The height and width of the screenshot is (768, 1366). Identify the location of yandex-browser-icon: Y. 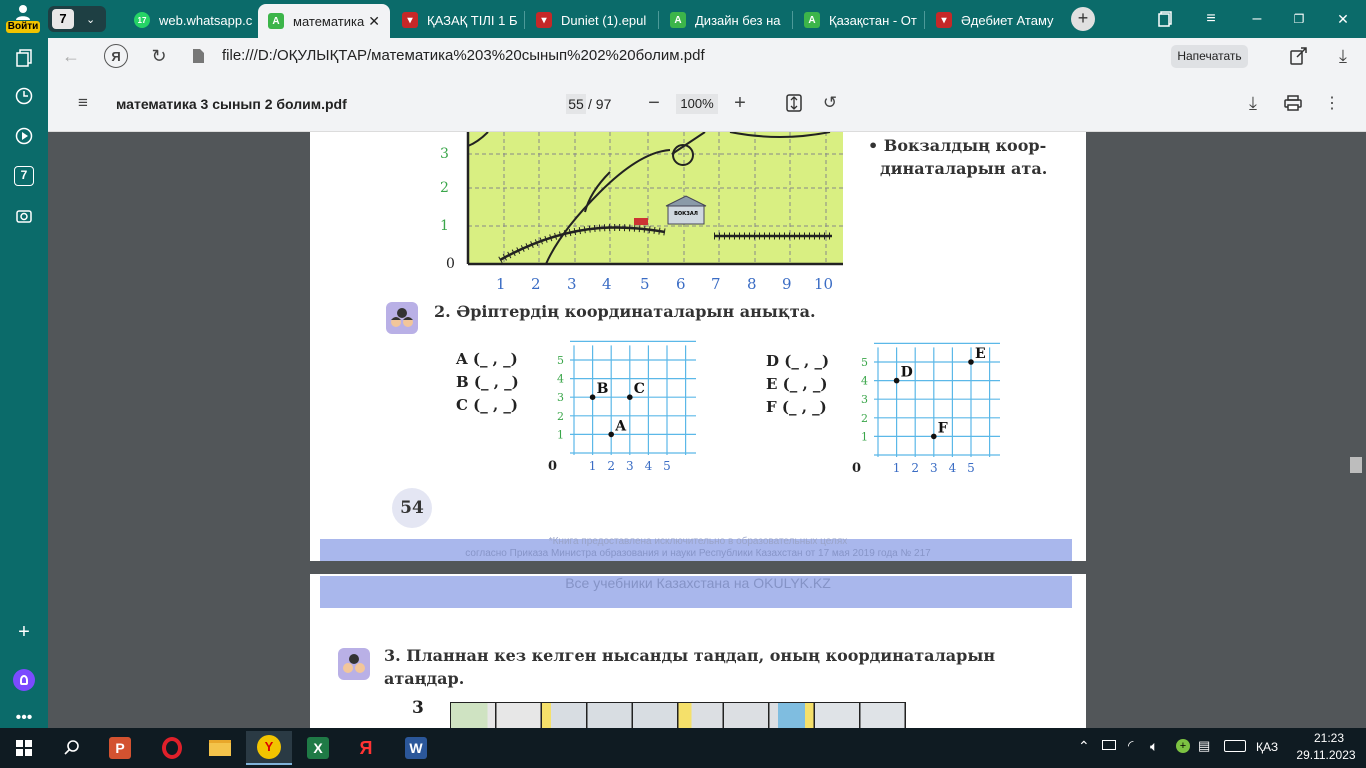
(269, 748).